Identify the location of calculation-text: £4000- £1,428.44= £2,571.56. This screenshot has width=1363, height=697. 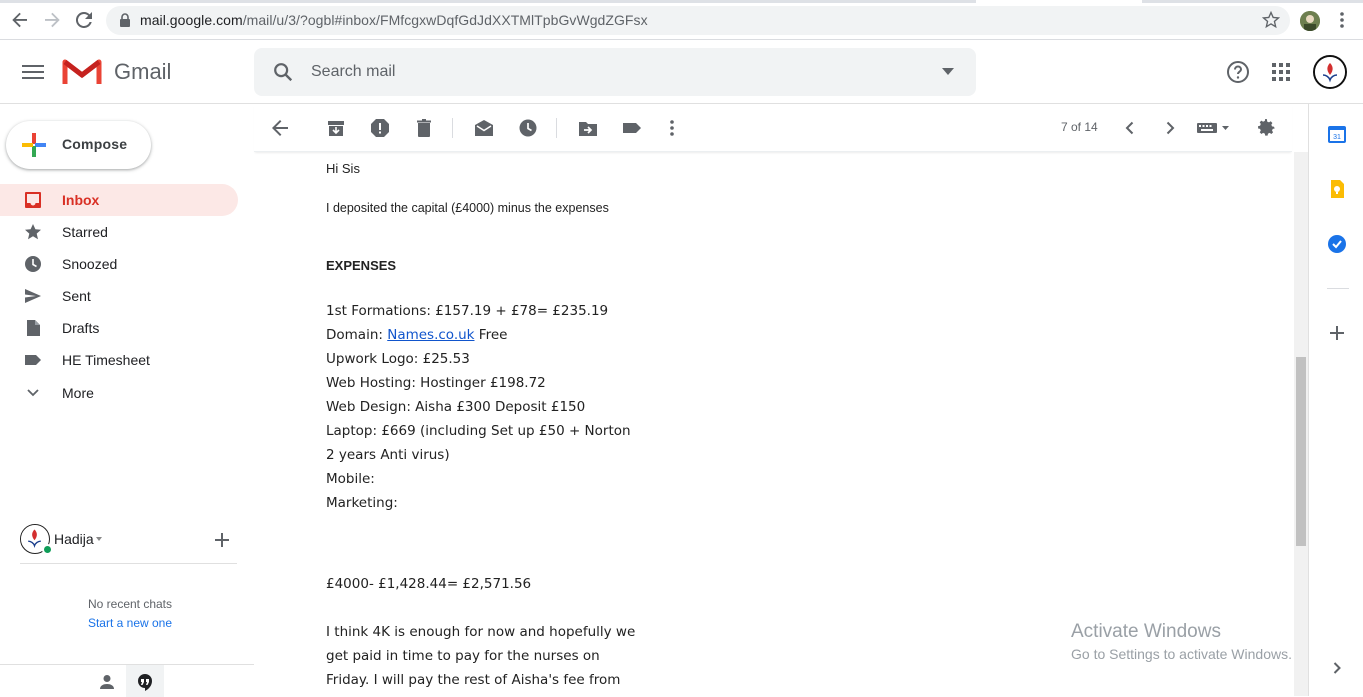
(429, 584).